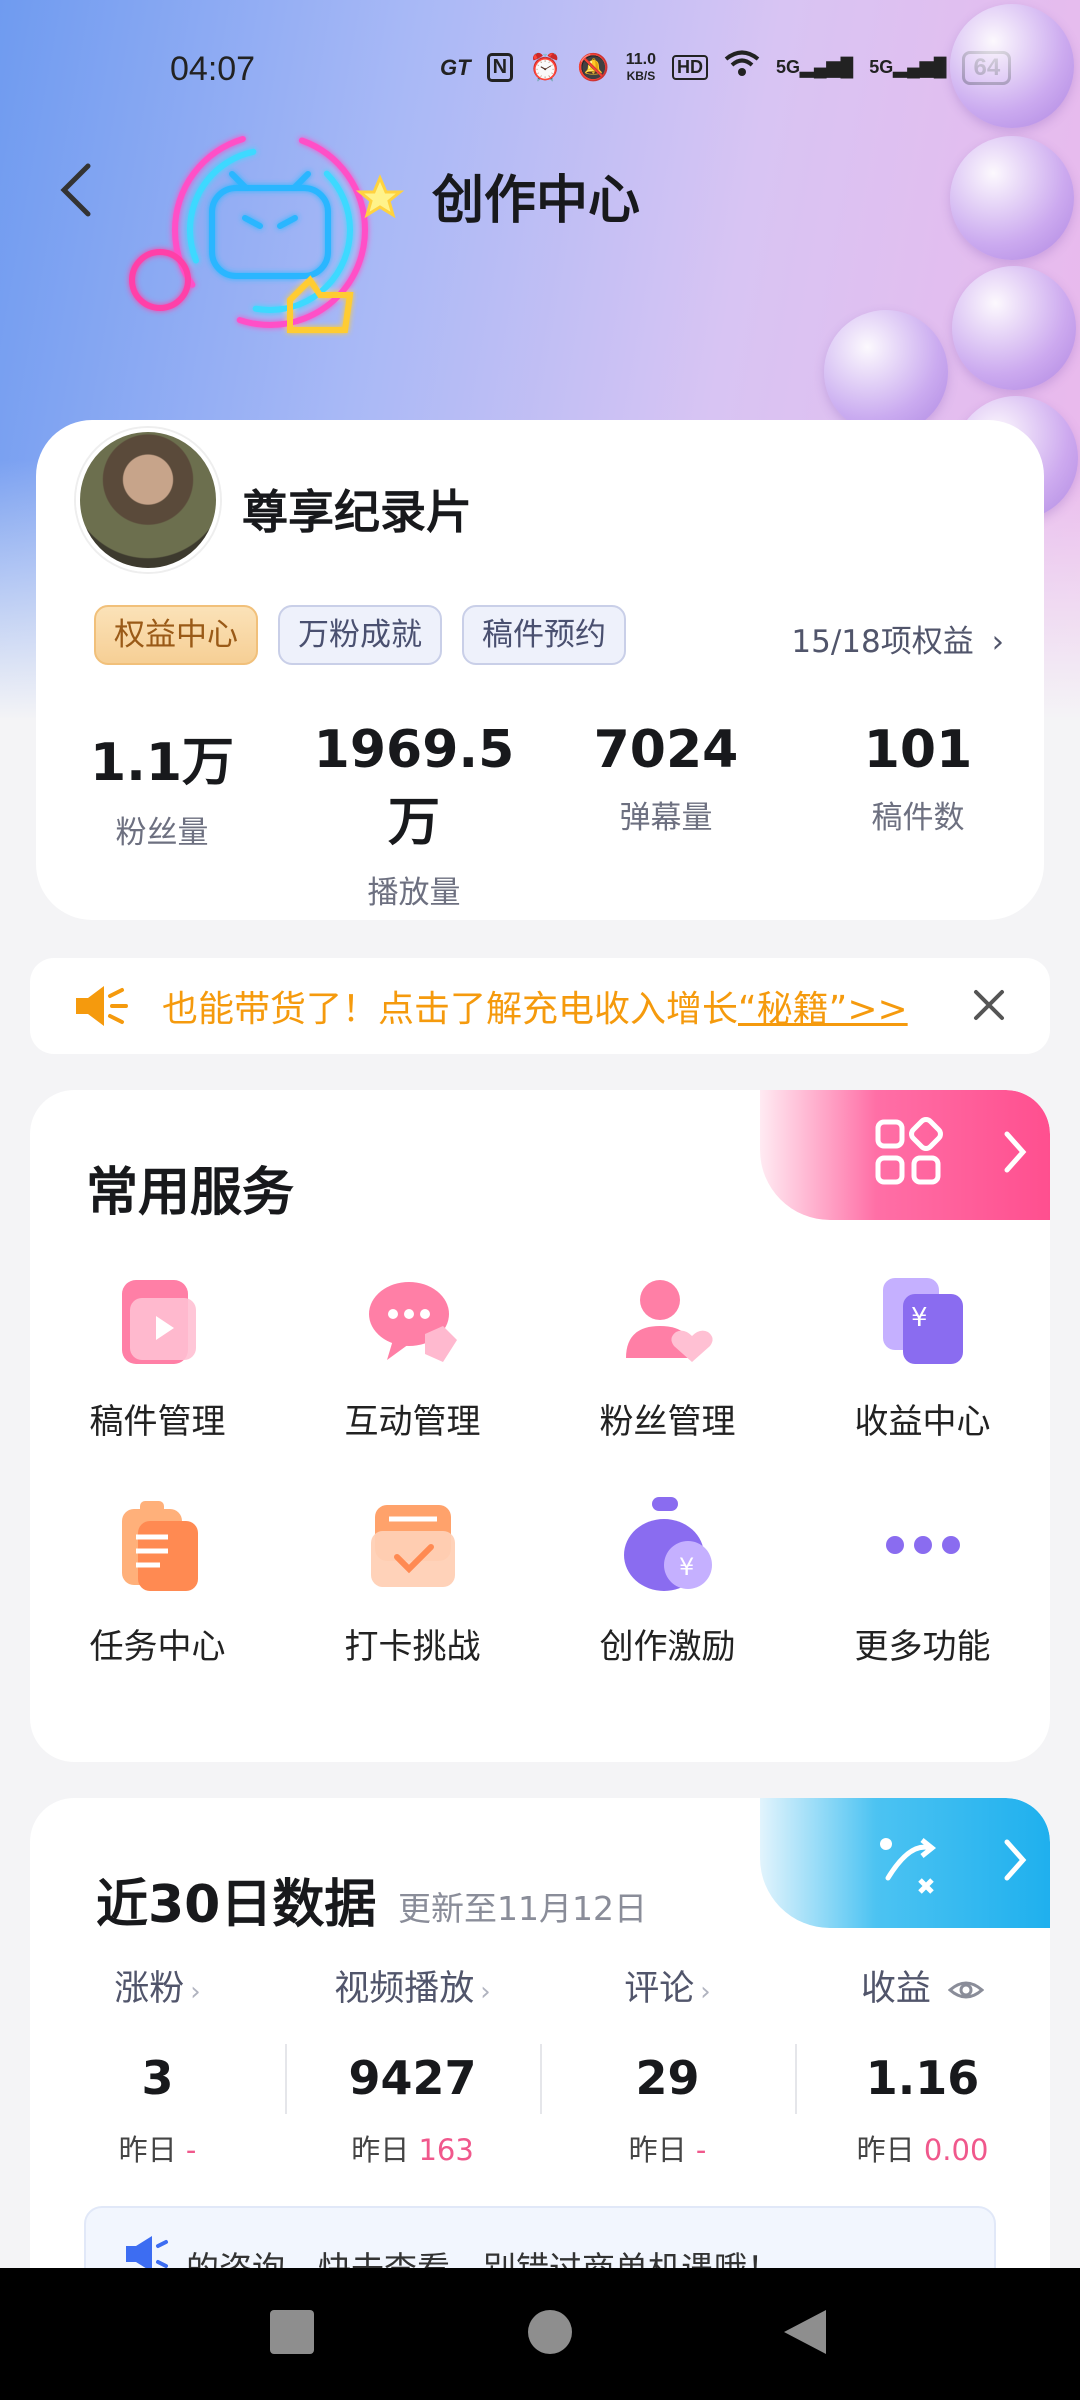 This screenshot has width=1080, height=2400. What do you see at coordinates (557, 1006) in the screenshot?
I see `notice-text: 也能带货了！点击了解充电收入增长“秘籍”>>` at bounding box center [557, 1006].